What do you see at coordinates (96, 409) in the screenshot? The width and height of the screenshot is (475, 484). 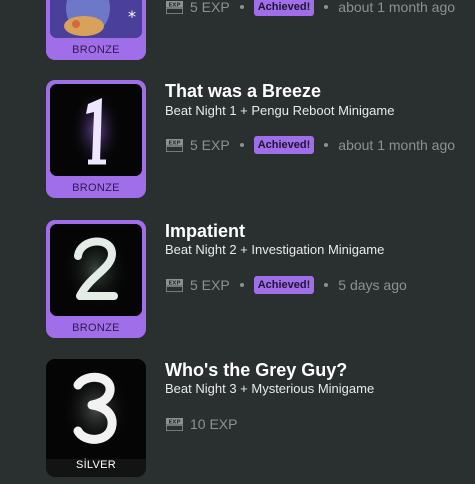 I see `number-3-icon` at bounding box center [96, 409].